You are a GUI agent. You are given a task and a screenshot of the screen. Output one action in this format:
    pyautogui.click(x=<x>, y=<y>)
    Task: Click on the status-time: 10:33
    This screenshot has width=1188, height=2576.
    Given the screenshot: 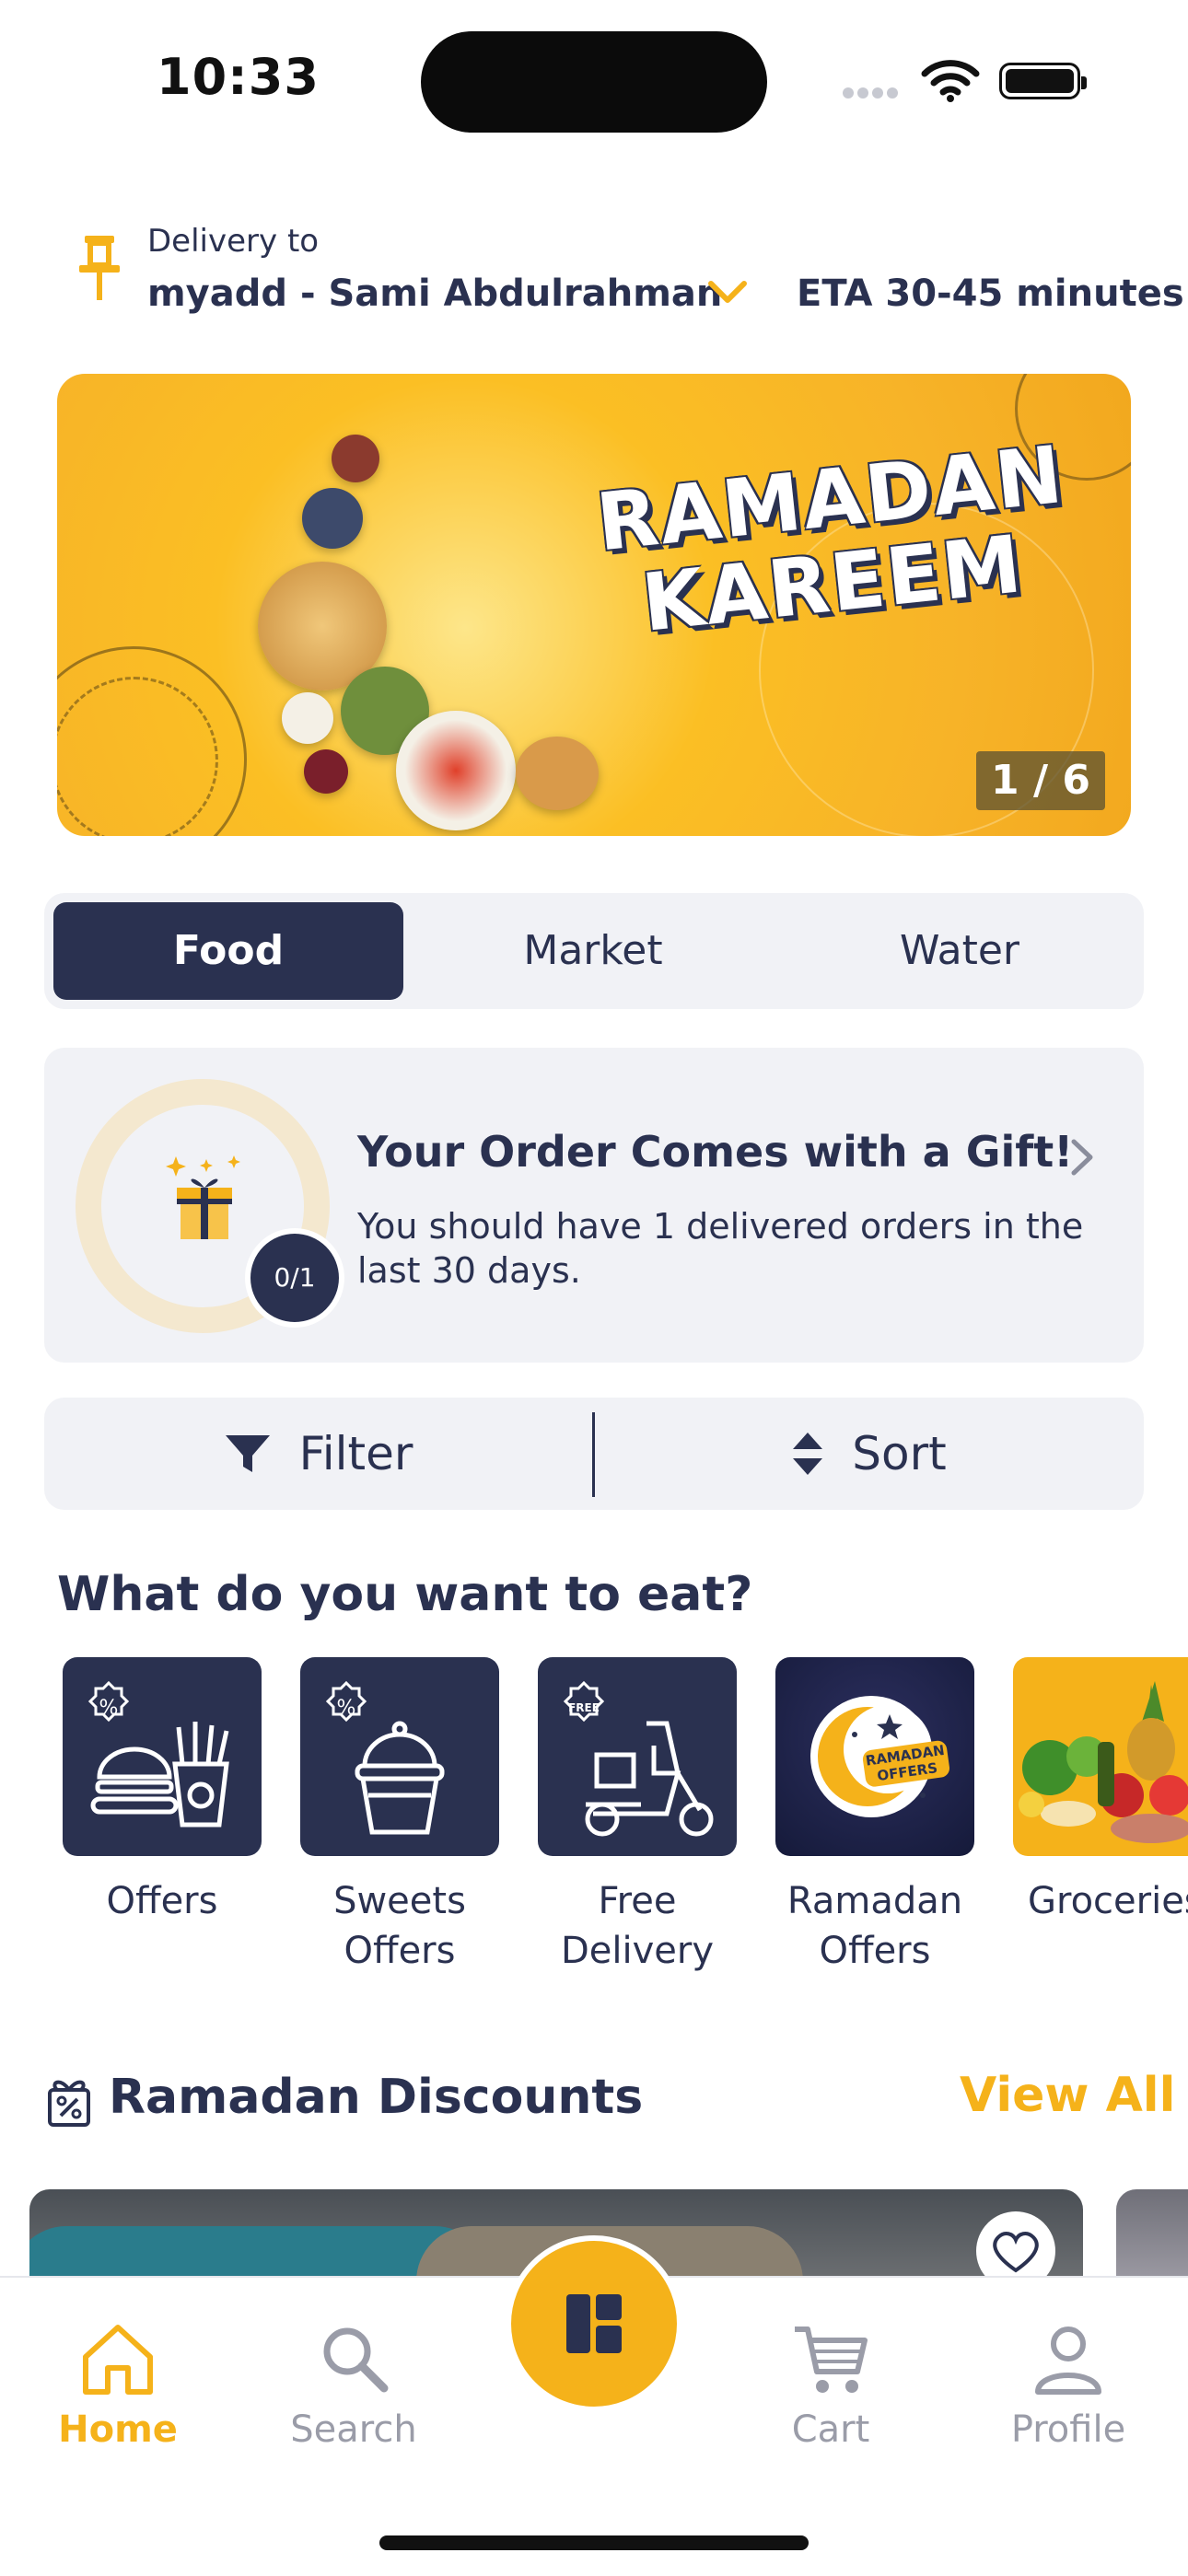 What is the action you would take?
    pyautogui.click(x=239, y=77)
    